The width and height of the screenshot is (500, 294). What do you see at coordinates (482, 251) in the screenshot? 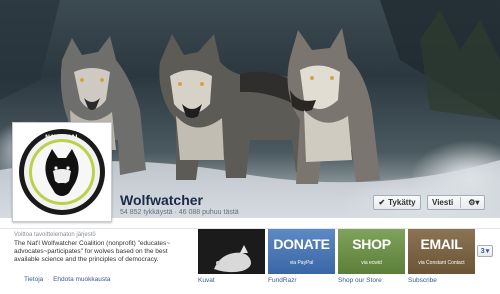
I see `more-apps-count: 3` at bounding box center [482, 251].